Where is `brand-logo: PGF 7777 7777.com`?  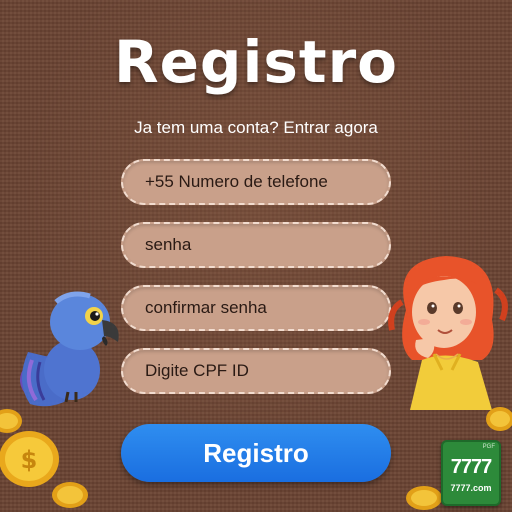 brand-logo: PGF 7777 7777.com is located at coordinates (471, 473).